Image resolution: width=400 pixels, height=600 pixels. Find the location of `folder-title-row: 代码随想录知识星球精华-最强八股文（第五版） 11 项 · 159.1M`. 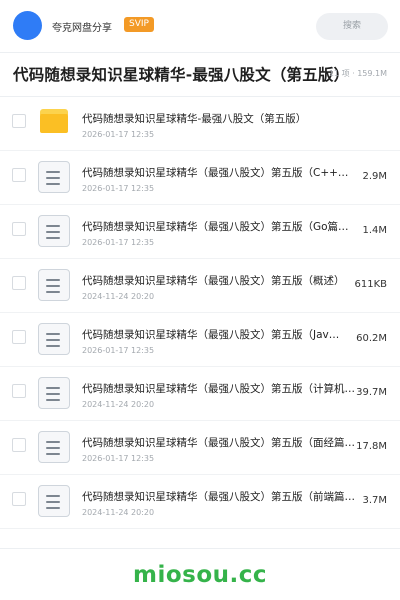

folder-title-row: 代码随想录知识星球精华-最强八股文（第五版） 11 项 · 159.1M is located at coordinates (200, 75).